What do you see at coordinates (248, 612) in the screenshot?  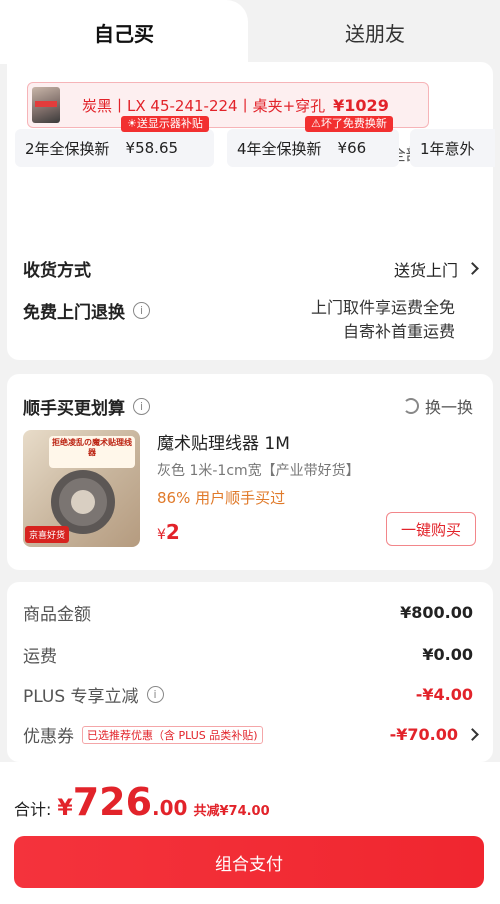 I see `goods-amount-row: 商品金额 ¥800.00` at bounding box center [248, 612].